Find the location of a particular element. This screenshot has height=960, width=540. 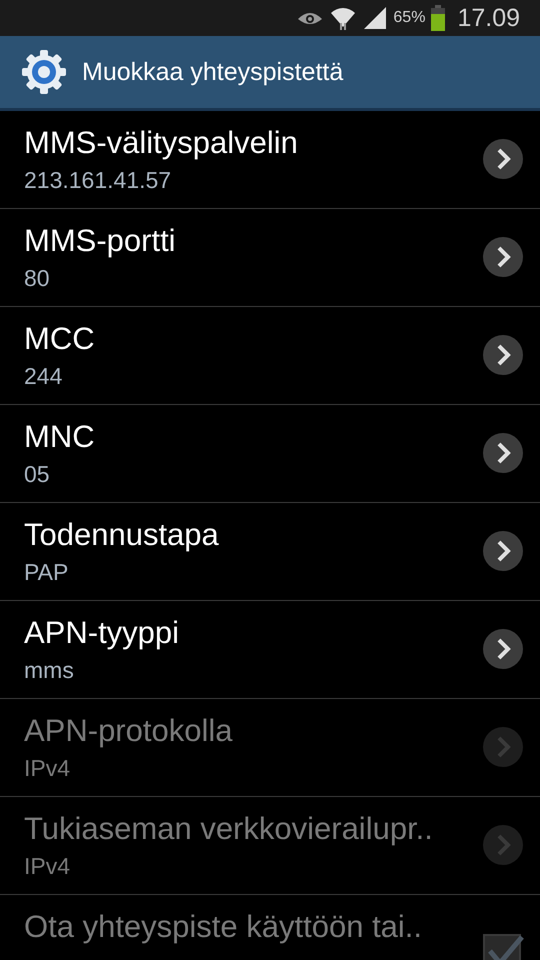

setting-value: mms is located at coordinates (49, 670).